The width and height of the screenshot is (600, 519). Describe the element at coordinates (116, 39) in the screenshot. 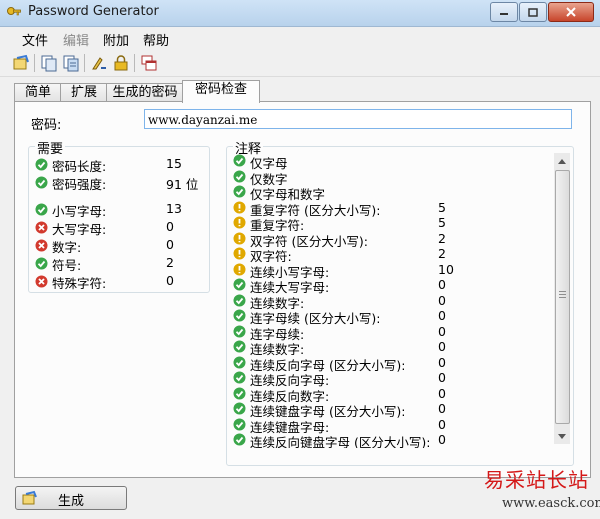

I see `menu-extras: 附加` at that location.